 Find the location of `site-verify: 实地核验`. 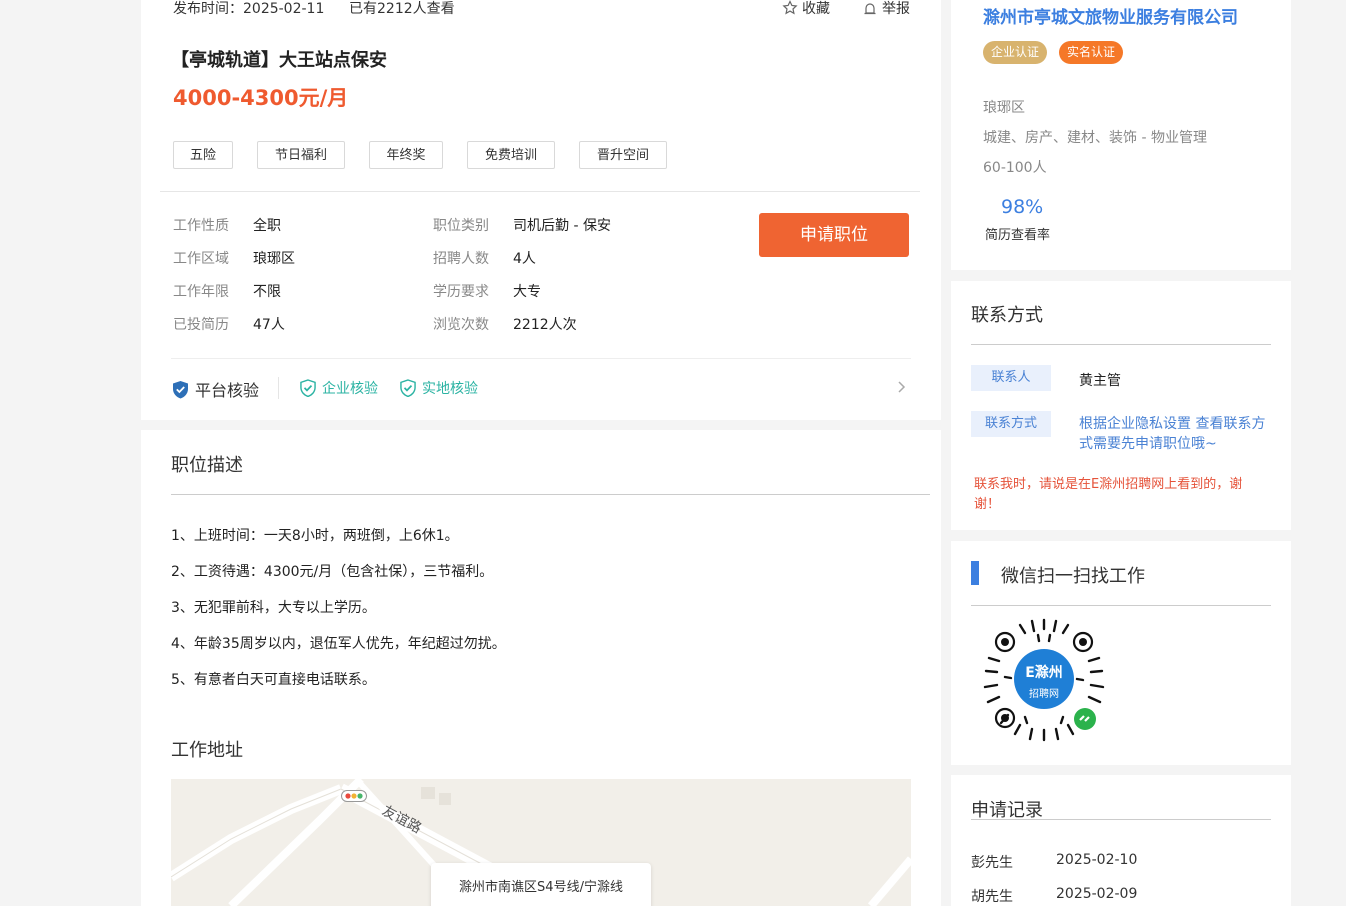

site-verify: 实地核验 is located at coordinates (439, 388).